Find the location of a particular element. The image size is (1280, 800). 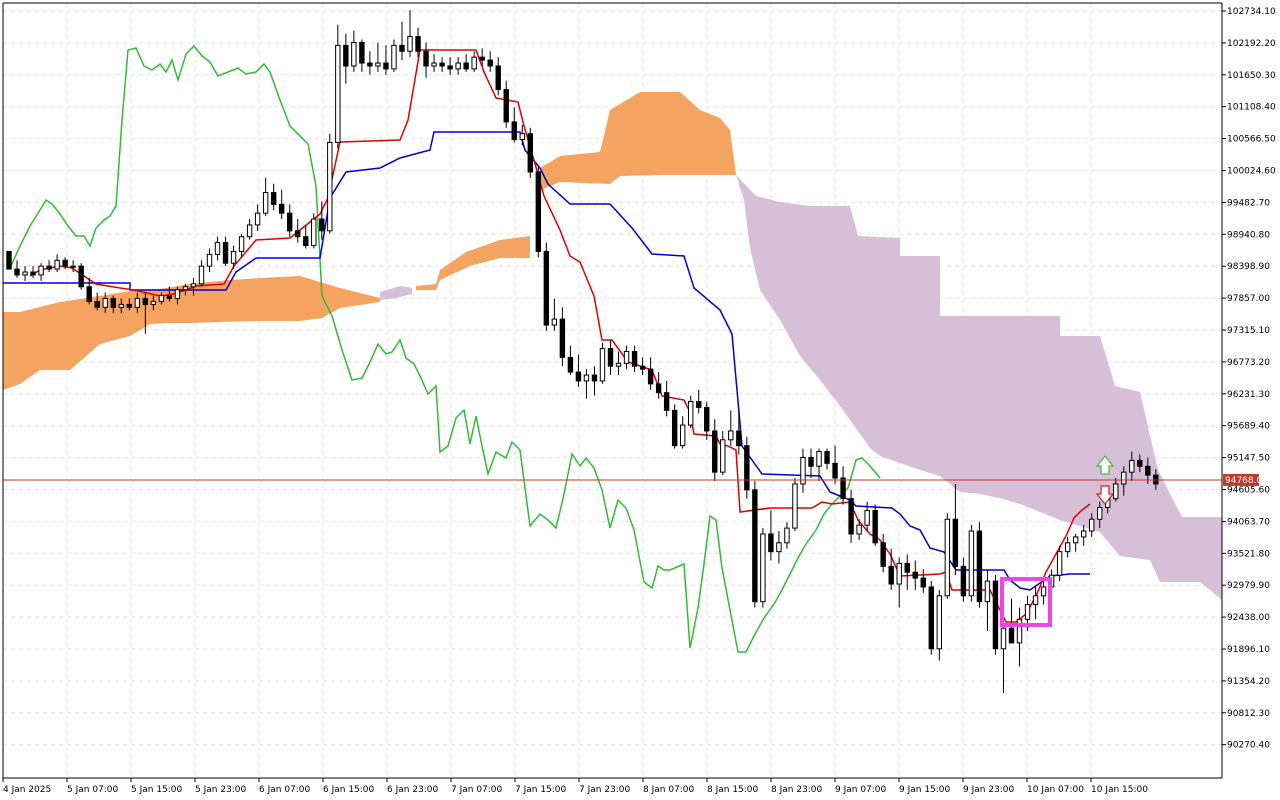

y-tick-label: 91896.10 is located at coordinates (1248, 650).